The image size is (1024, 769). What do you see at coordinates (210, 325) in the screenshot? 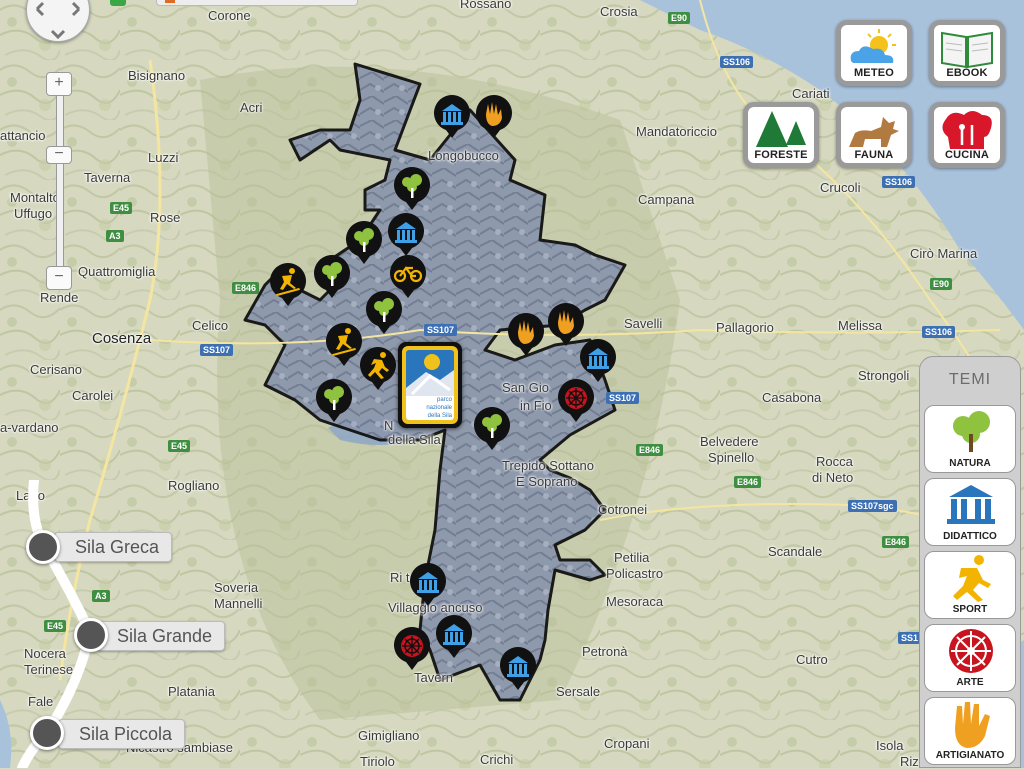
I see `place-label: Celico` at bounding box center [210, 325].